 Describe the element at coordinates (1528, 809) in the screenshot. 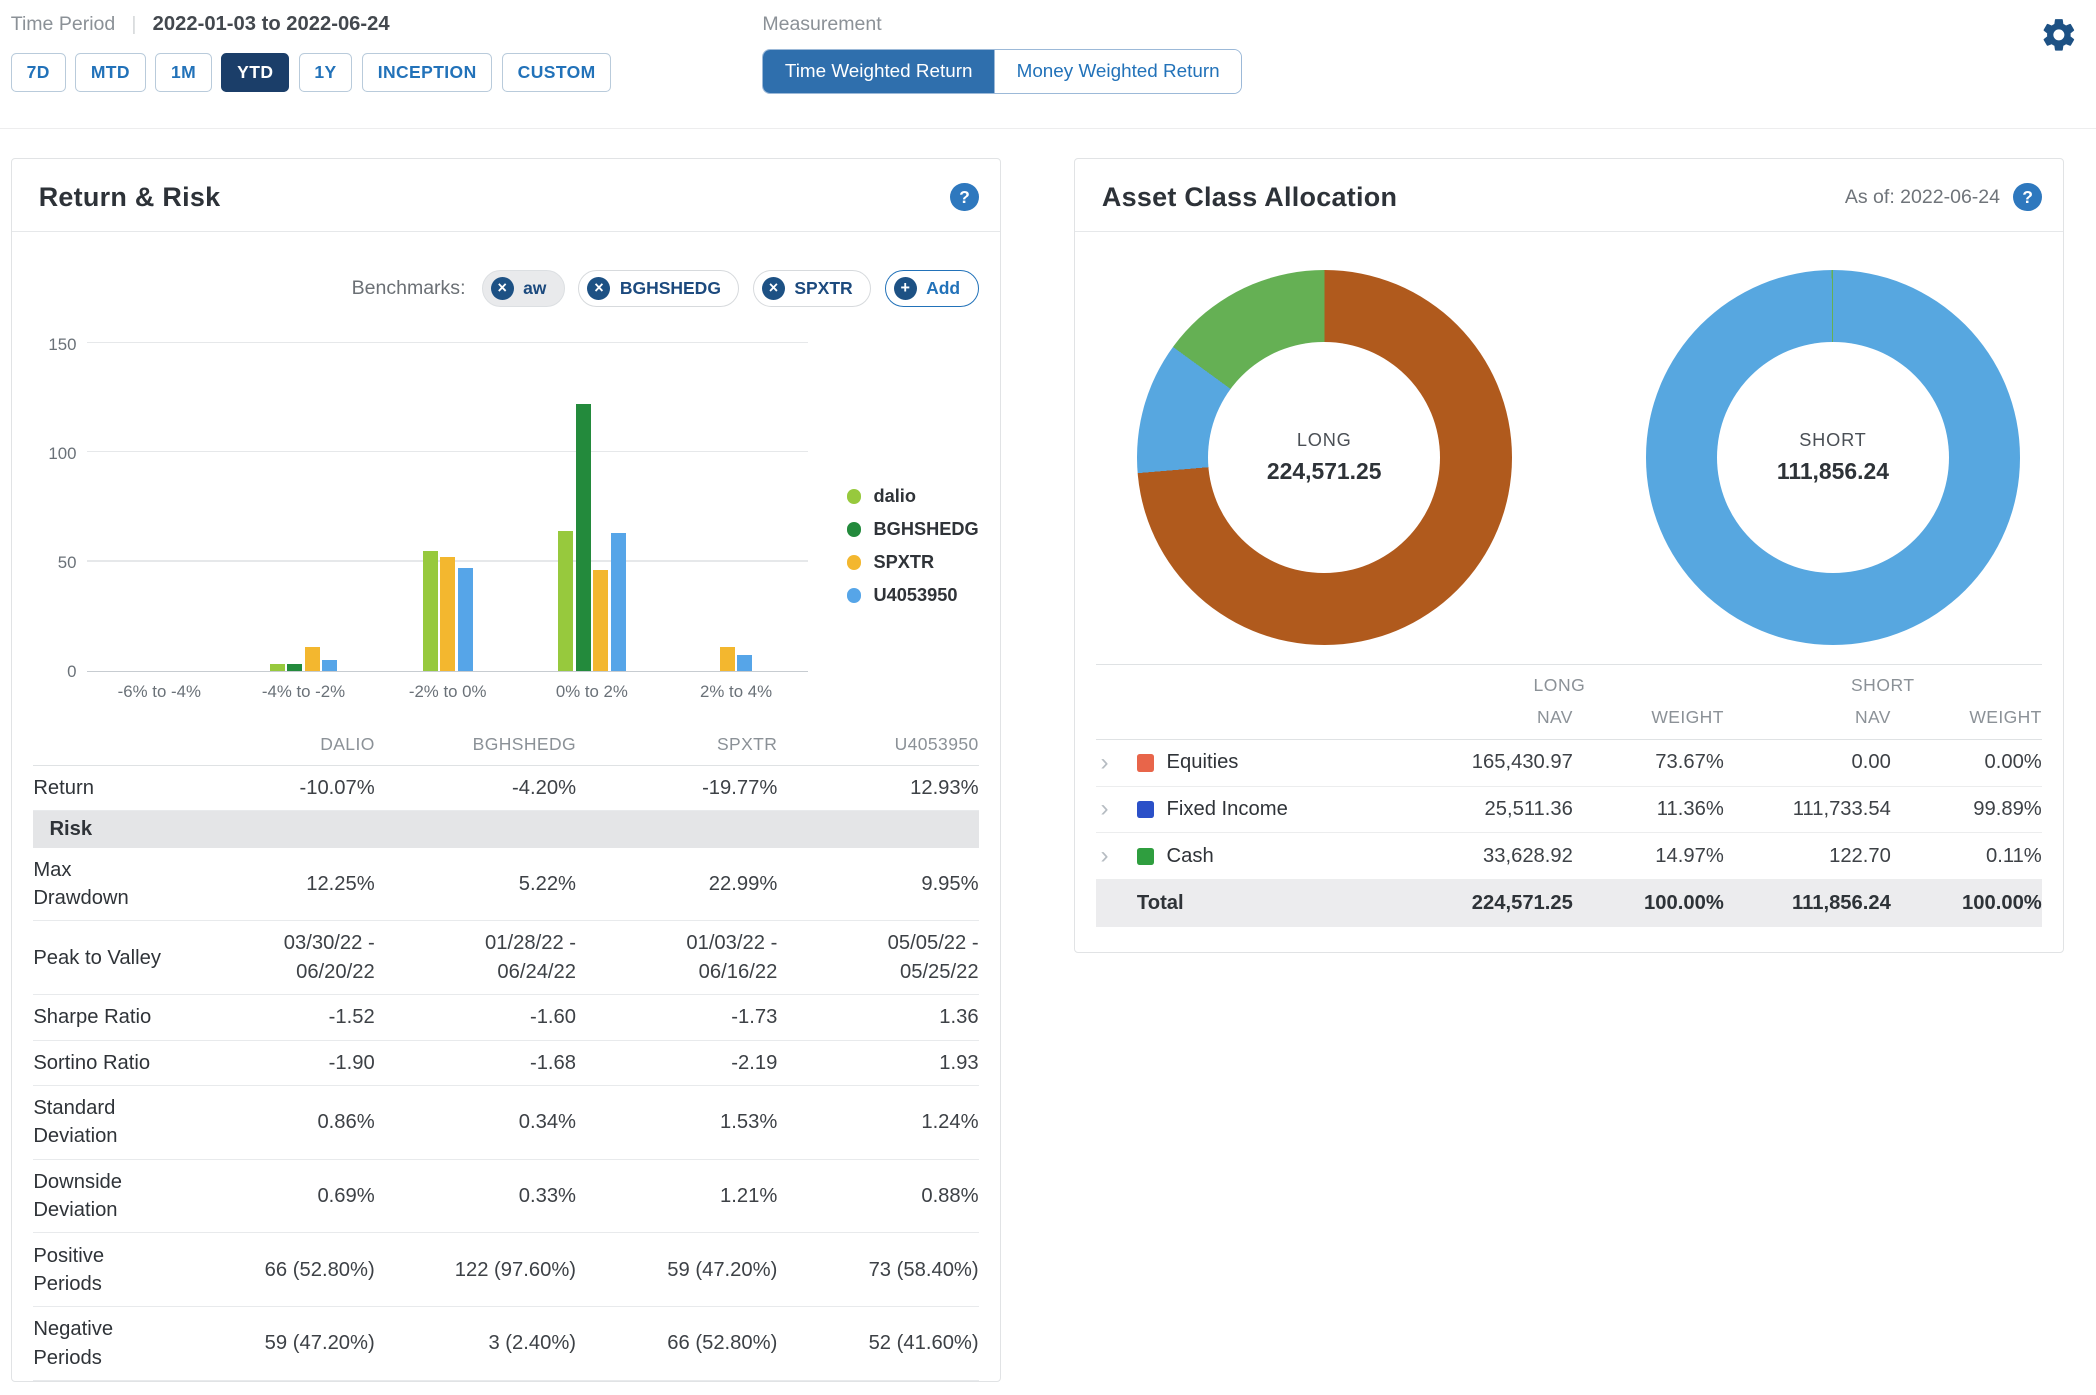

I see `allocation-cell: 25,511.36` at that location.